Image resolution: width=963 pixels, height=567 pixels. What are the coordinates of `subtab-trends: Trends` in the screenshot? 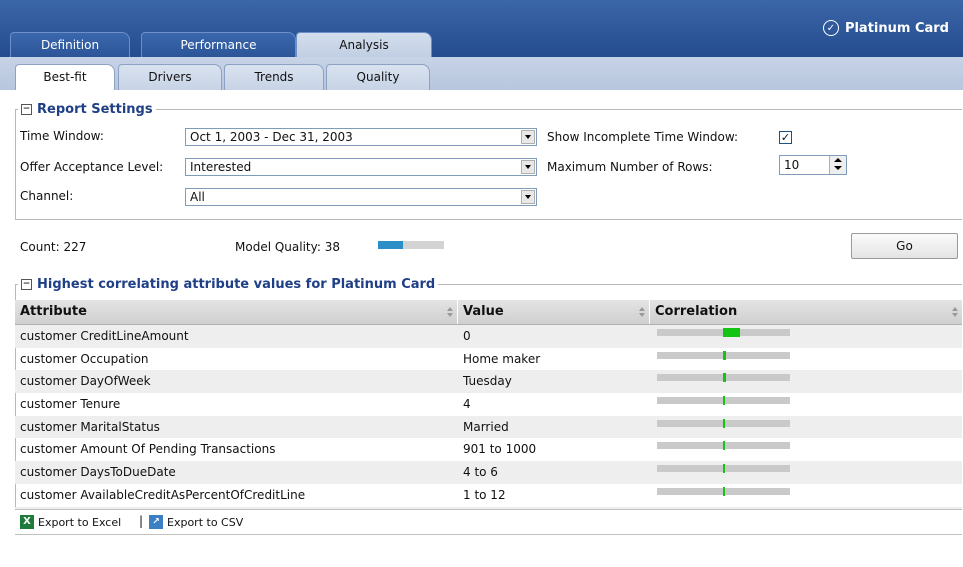 It's located at (274, 77).